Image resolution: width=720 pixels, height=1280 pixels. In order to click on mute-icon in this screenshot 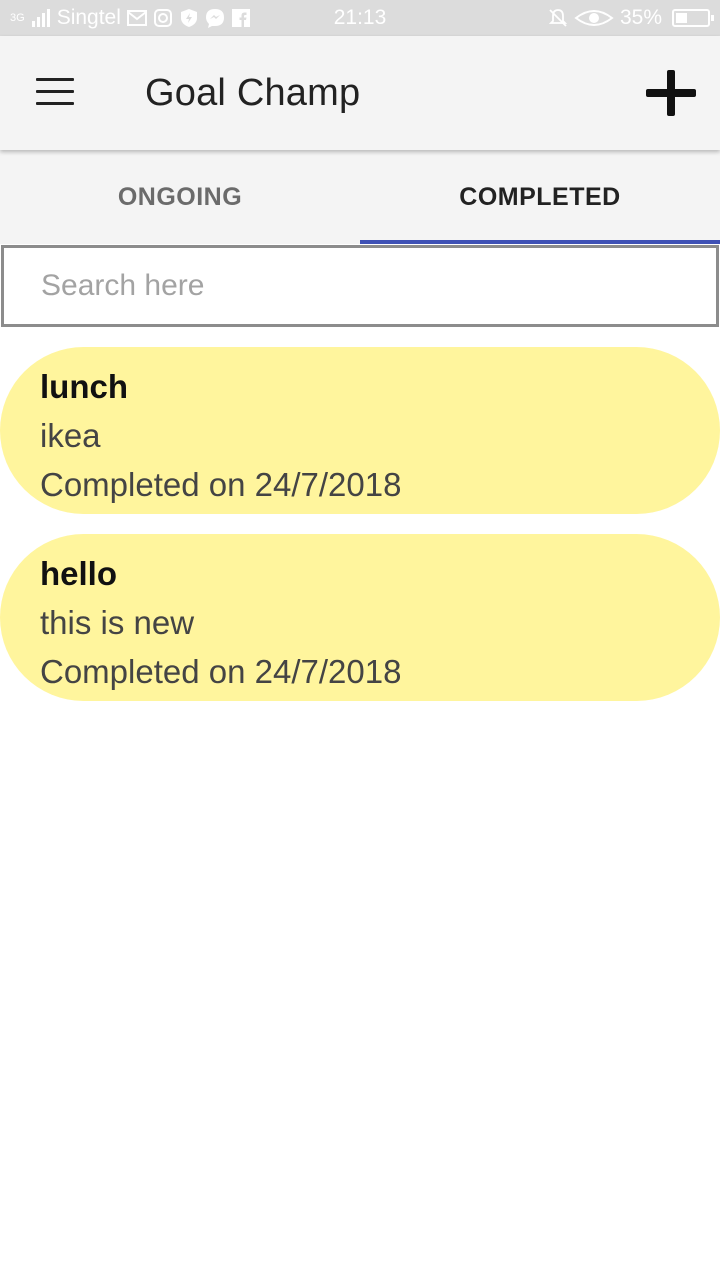, I will do `click(558, 18)`.